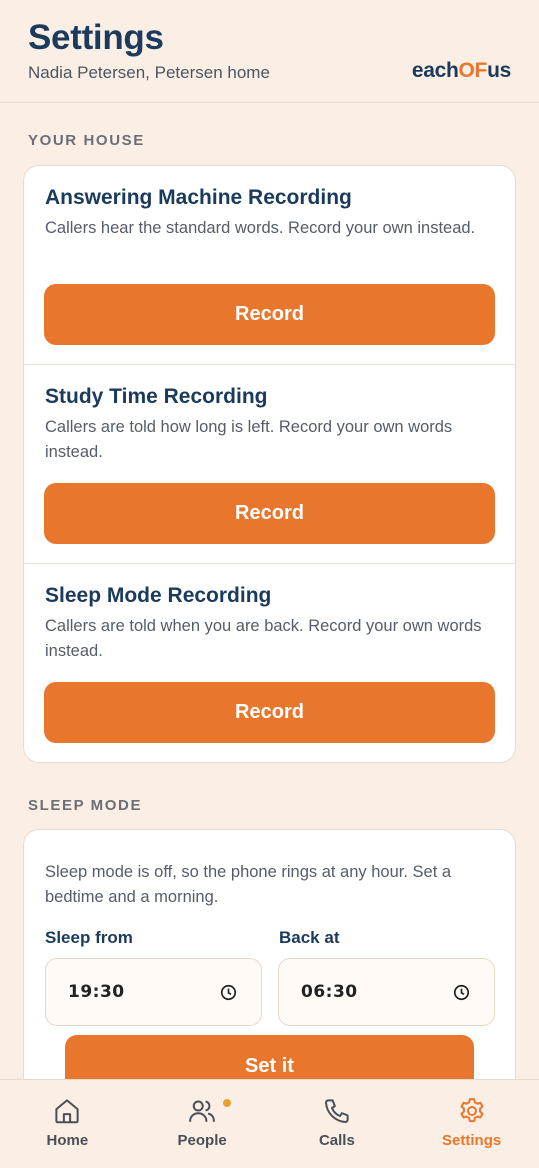 The image size is (539, 1168). What do you see at coordinates (473, 70) in the screenshot?
I see `logo-text-of: OF` at bounding box center [473, 70].